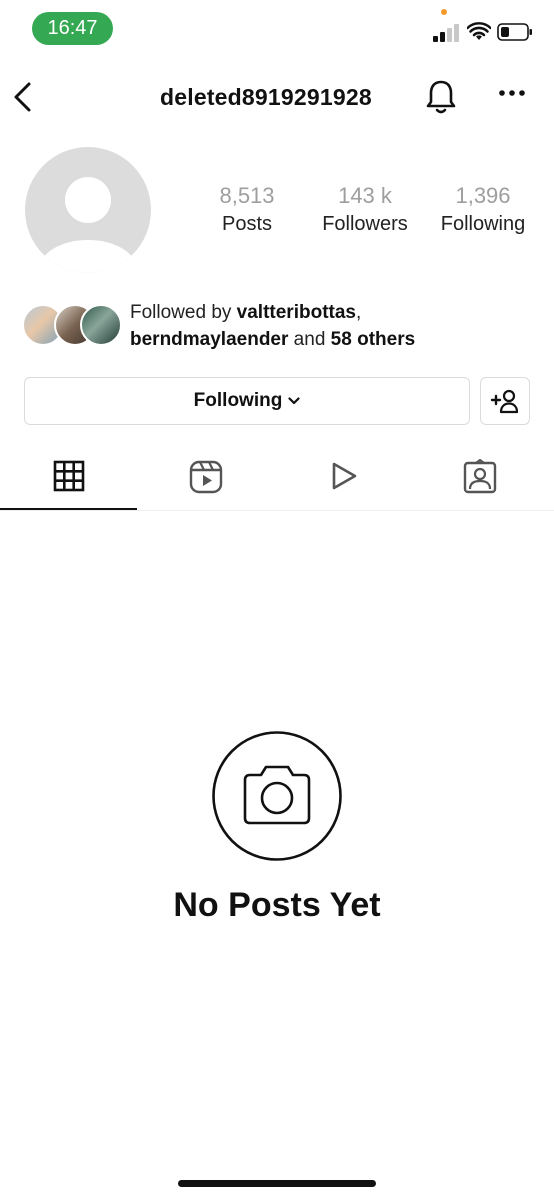  Describe the element at coordinates (514, 32) in the screenshot. I see `battery-icon` at that location.